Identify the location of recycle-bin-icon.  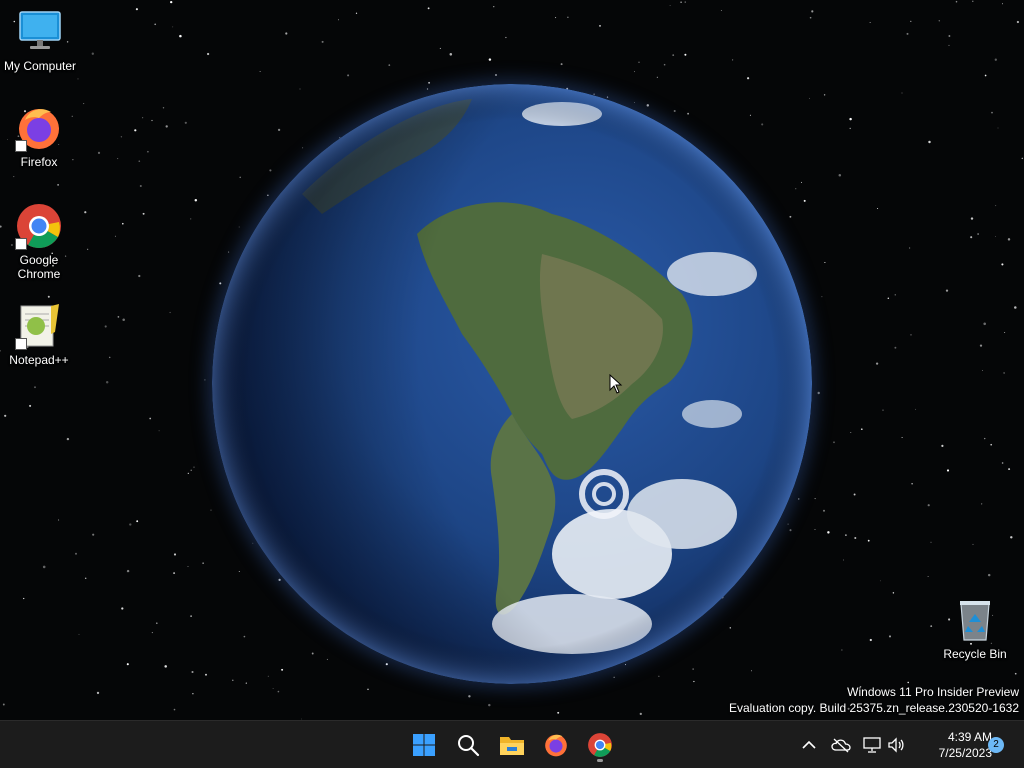
(975, 620).